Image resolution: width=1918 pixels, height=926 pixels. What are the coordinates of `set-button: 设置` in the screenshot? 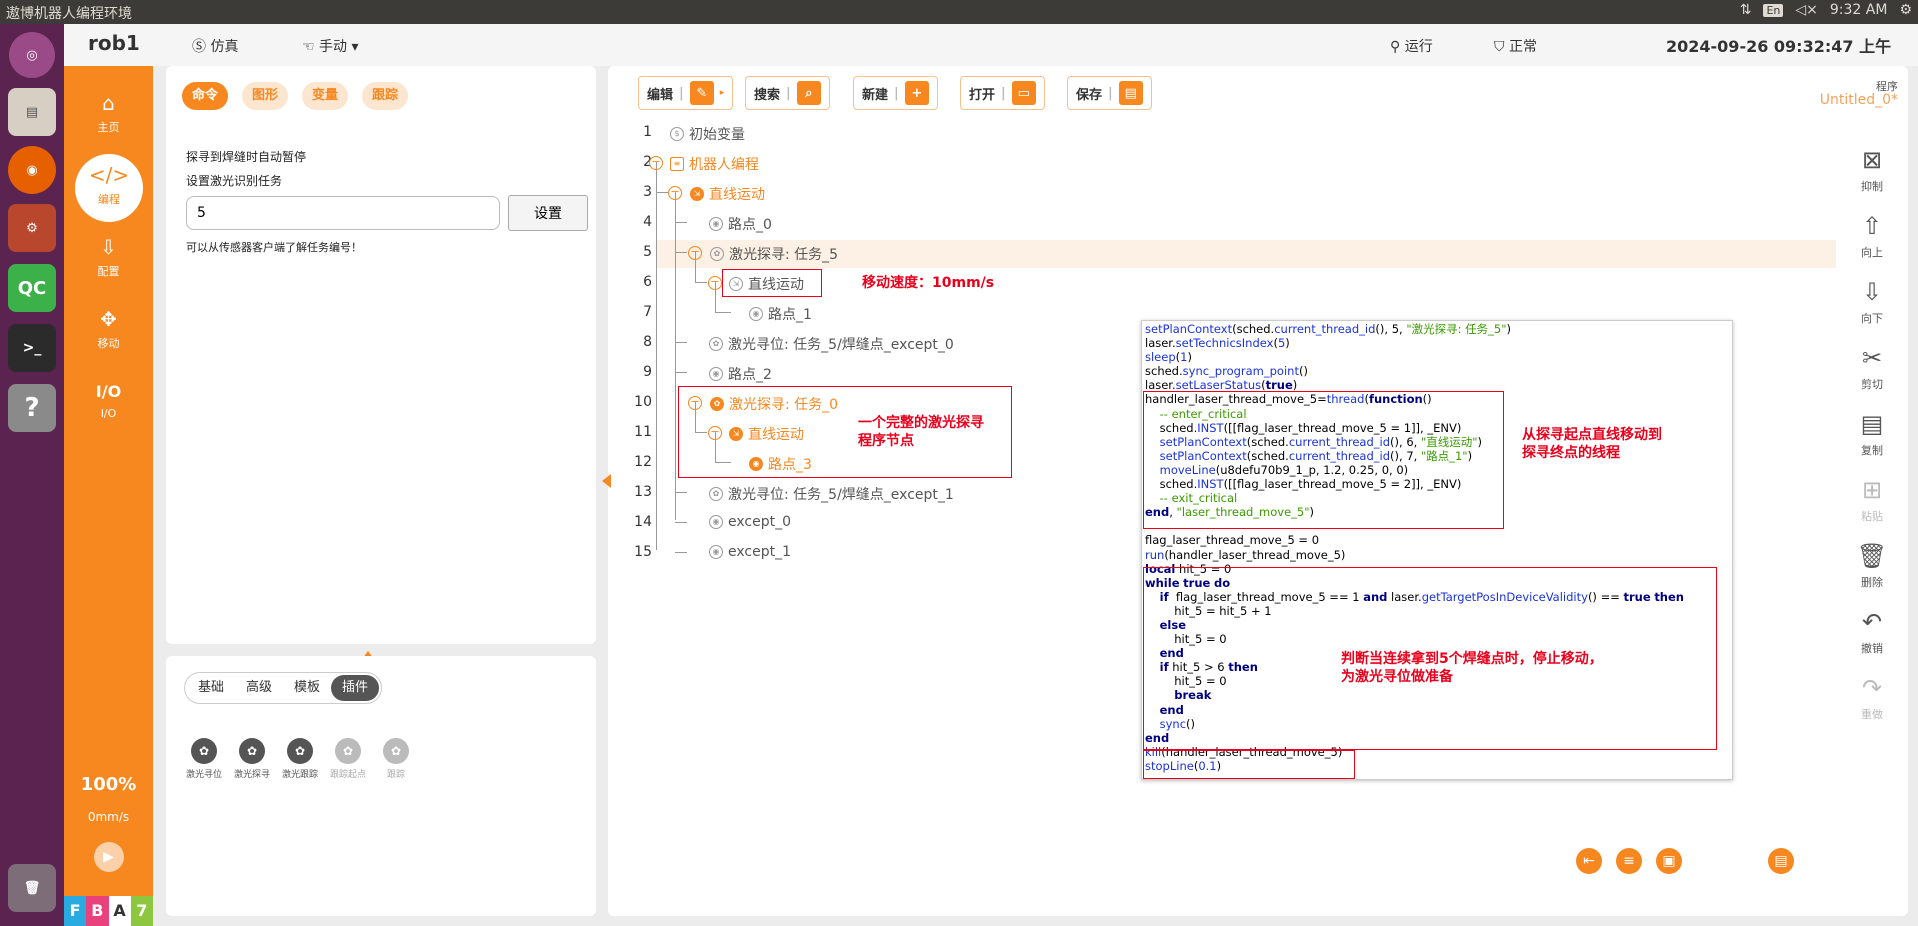 It's located at (548, 213).